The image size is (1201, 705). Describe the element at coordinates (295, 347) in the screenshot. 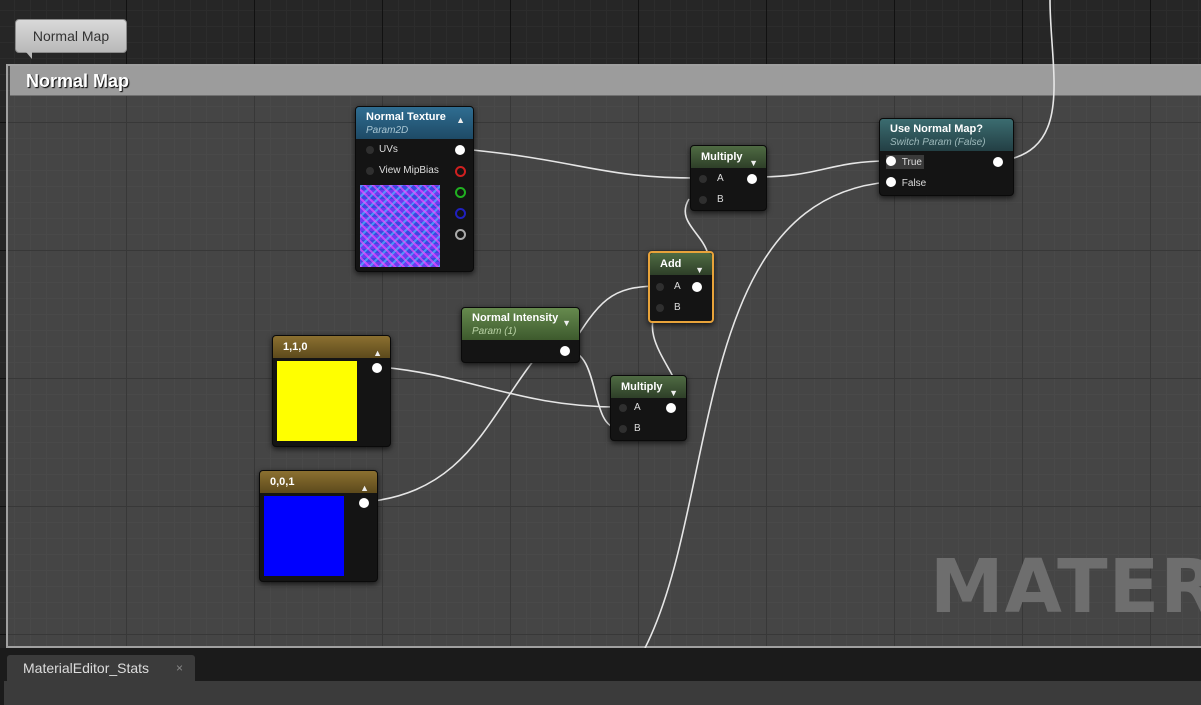

I see `node-title: 1,1,0` at that location.